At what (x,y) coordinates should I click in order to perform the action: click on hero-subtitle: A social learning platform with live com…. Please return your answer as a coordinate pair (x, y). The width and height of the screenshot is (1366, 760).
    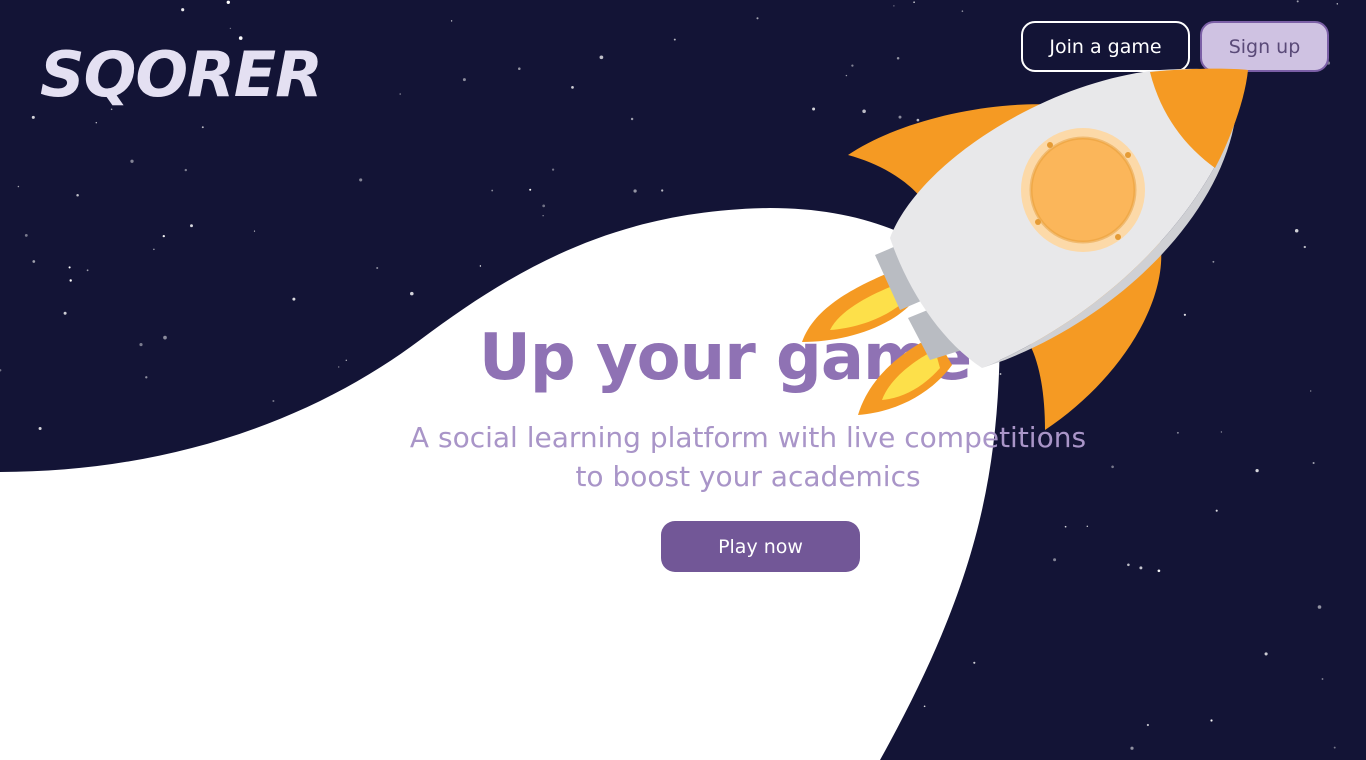
    Looking at the image, I should click on (748, 457).